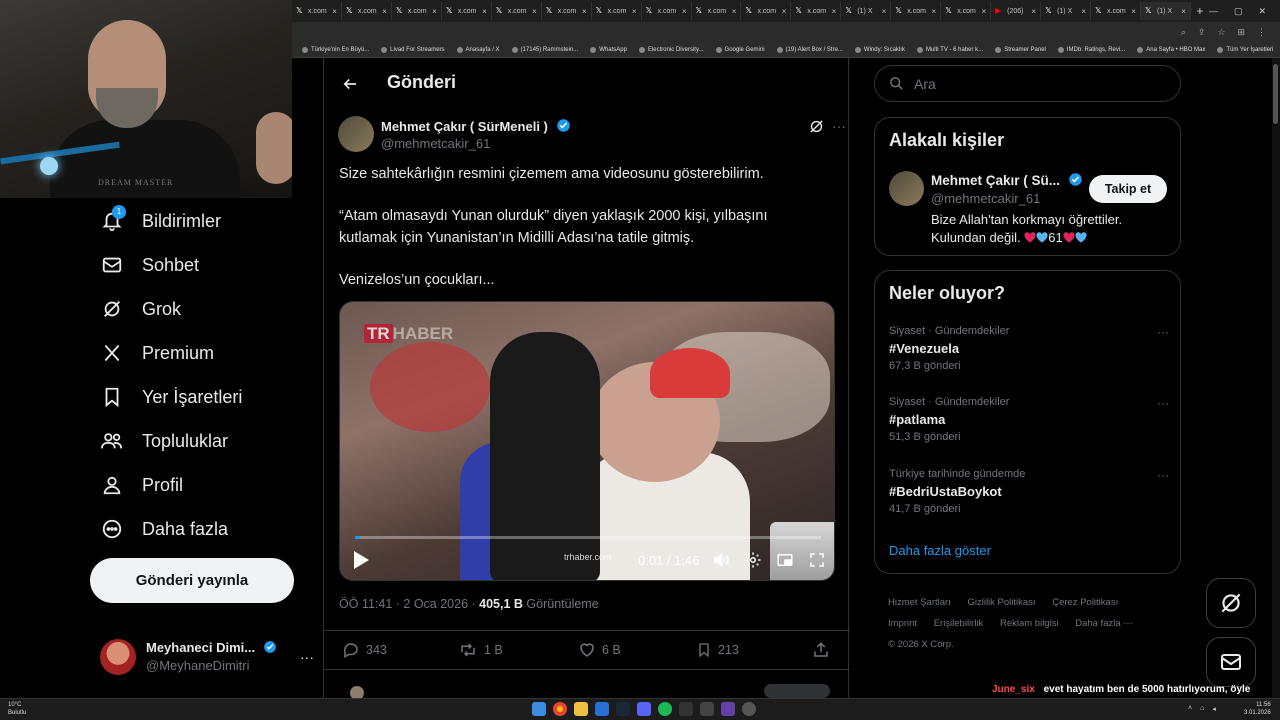 This screenshot has height=720, width=1280. I want to click on bookmark-item: Ana Sayfa • HBO Max, so click(1171, 49).